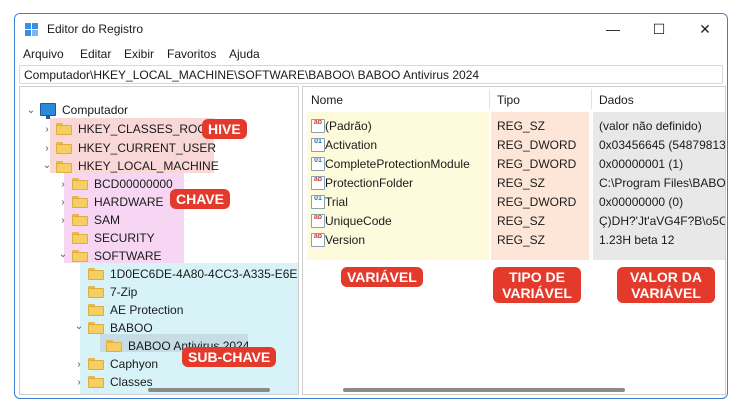 This screenshot has height=413, width=741. I want to click on table-row: 01 Trial REG_DWORD 0x00000000 (0), so click(516, 202).